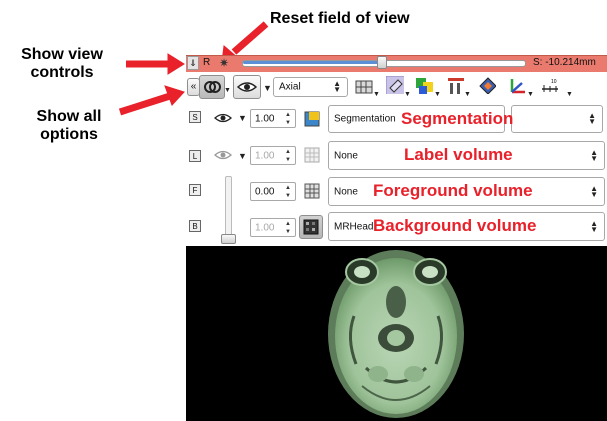  What do you see at coordinates (517, 85) in the screenshot?
I see `orientation-marker-icon` at bounding box center [517, 85].